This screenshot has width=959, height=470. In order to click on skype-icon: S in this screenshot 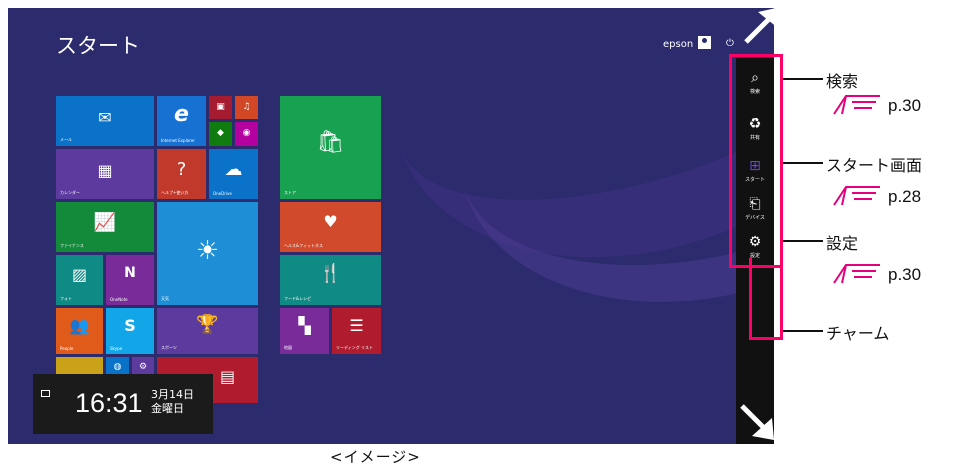, I will do `click(130, 325)`.